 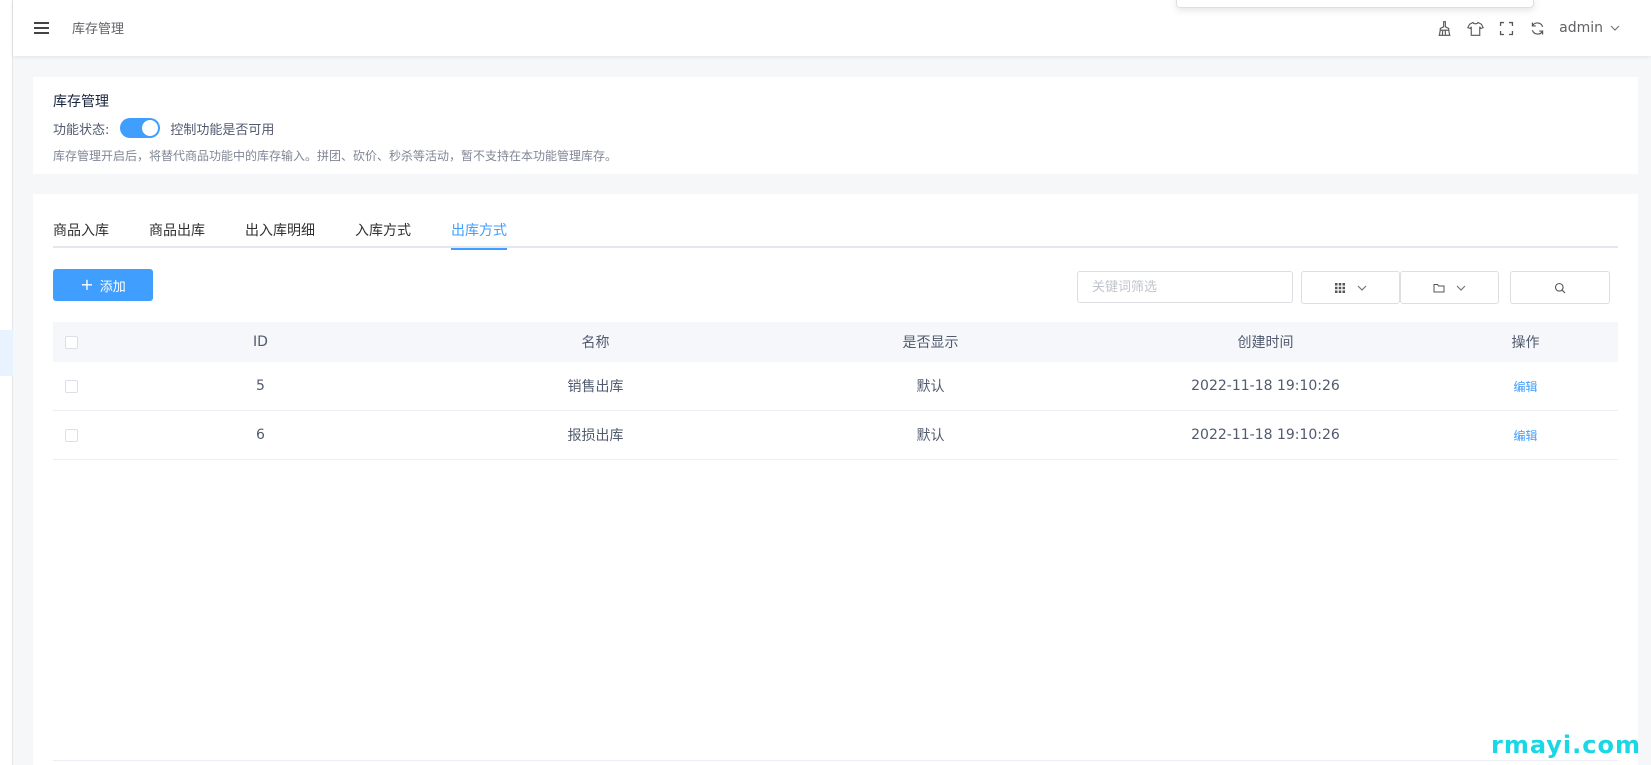 I want to click on tab-stock-detail: 出入库明细, so click(x=280, y=234).